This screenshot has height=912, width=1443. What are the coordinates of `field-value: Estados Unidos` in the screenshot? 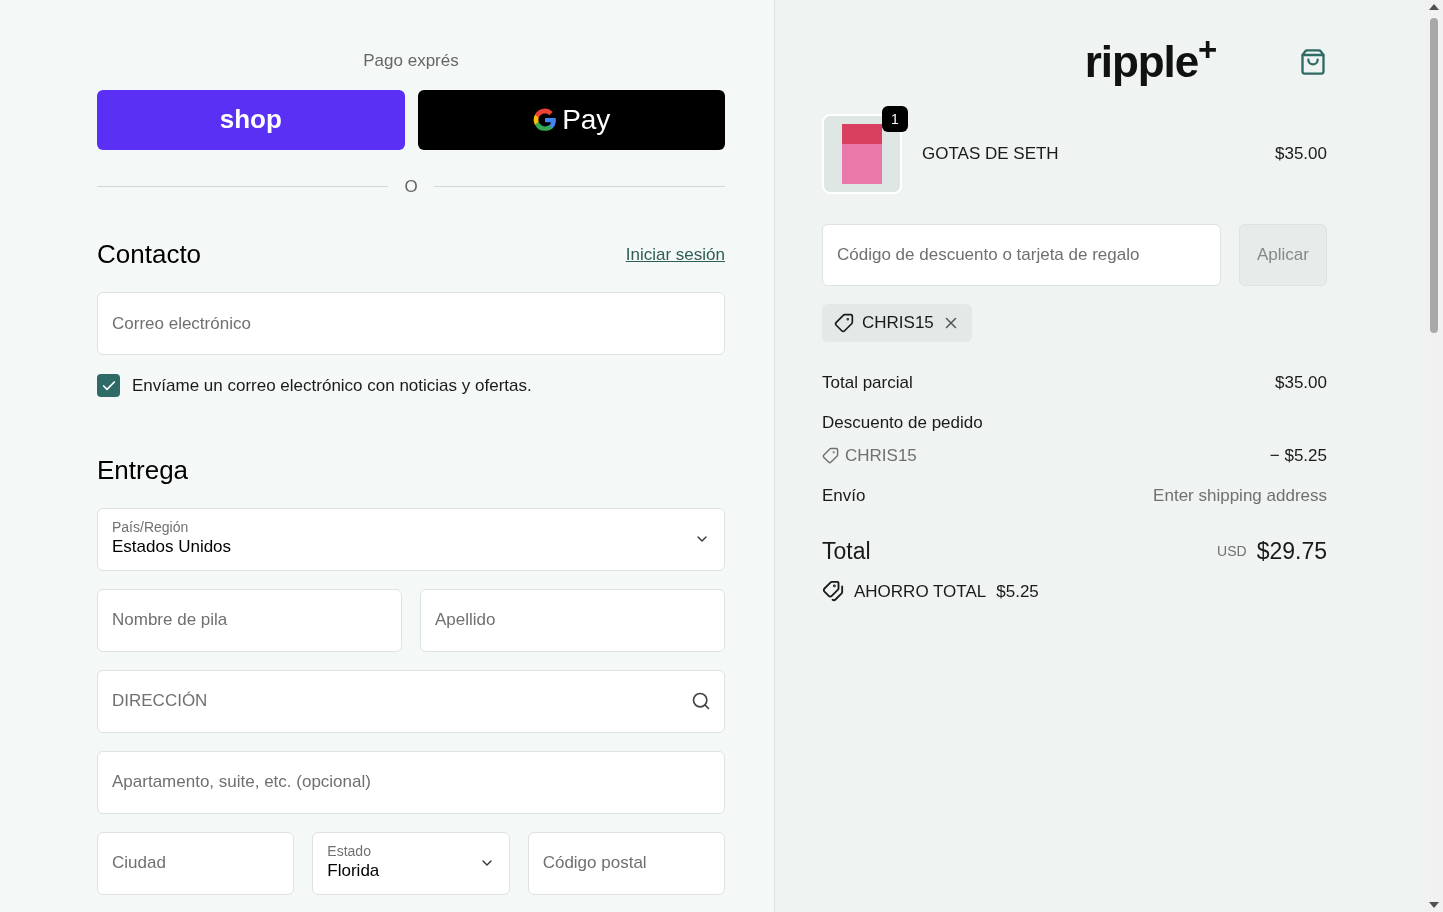 It's located at (172, 547).